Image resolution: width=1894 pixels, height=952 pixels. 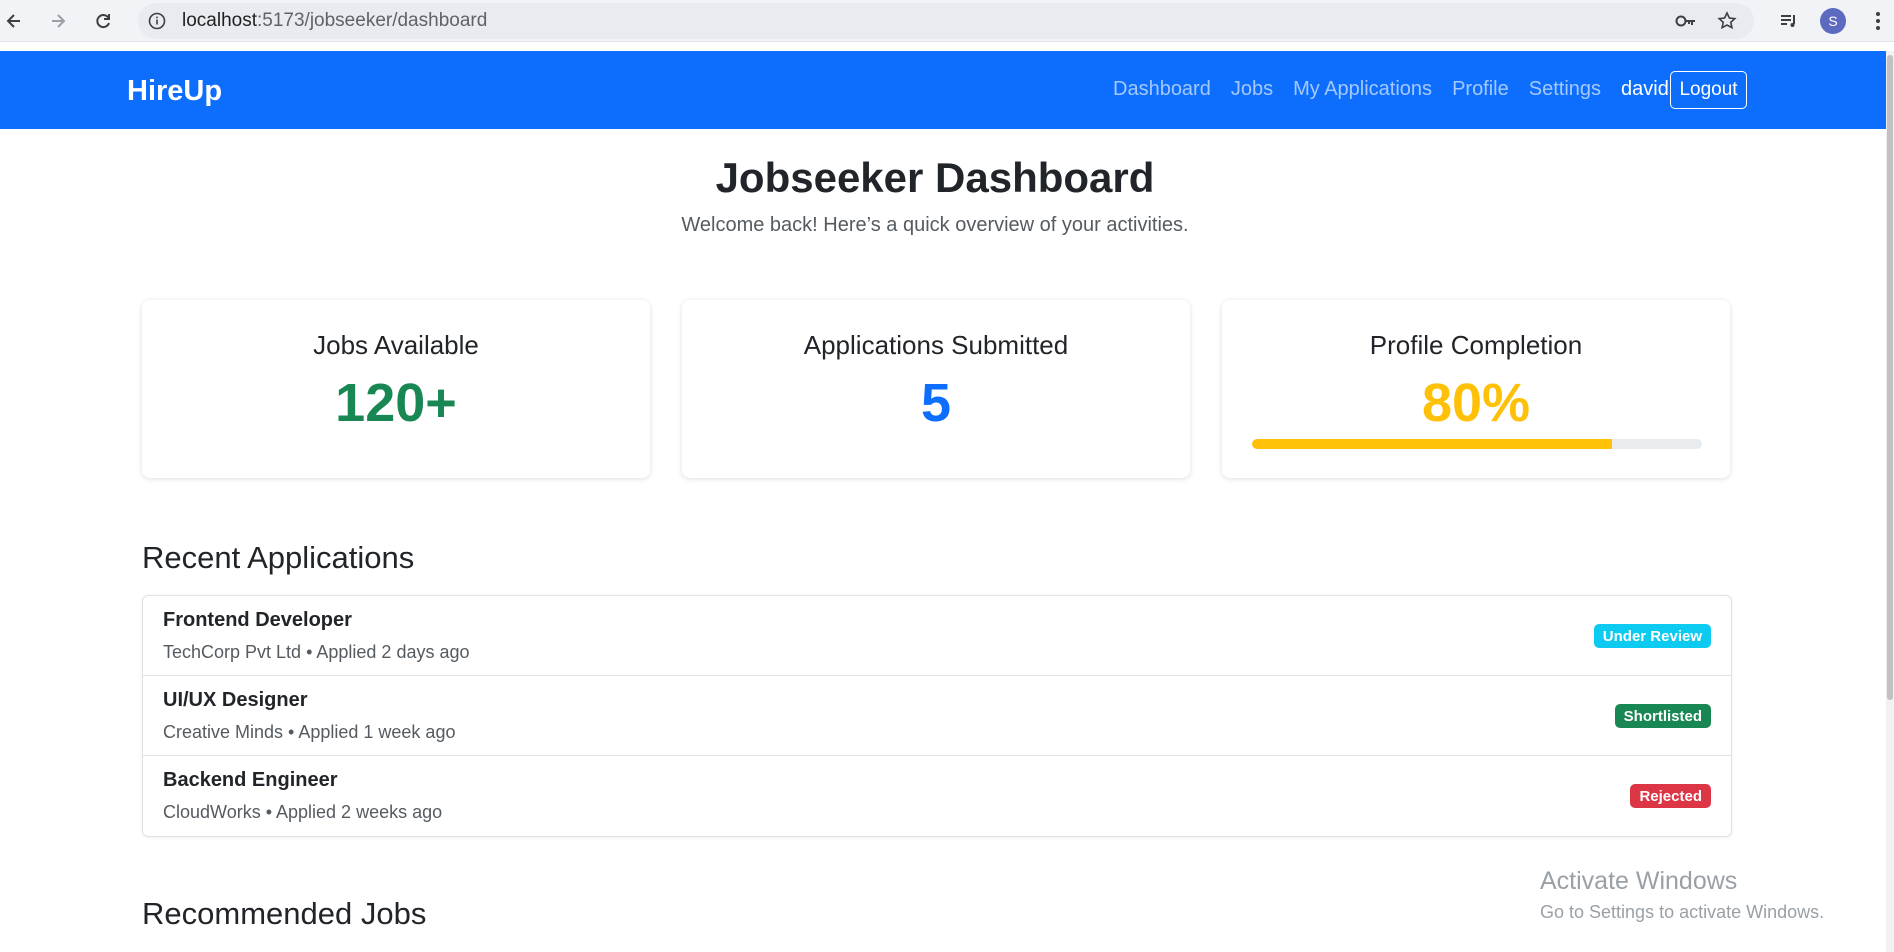 I want to click on scrollbar-thumb, so click(x=1890, y=377).